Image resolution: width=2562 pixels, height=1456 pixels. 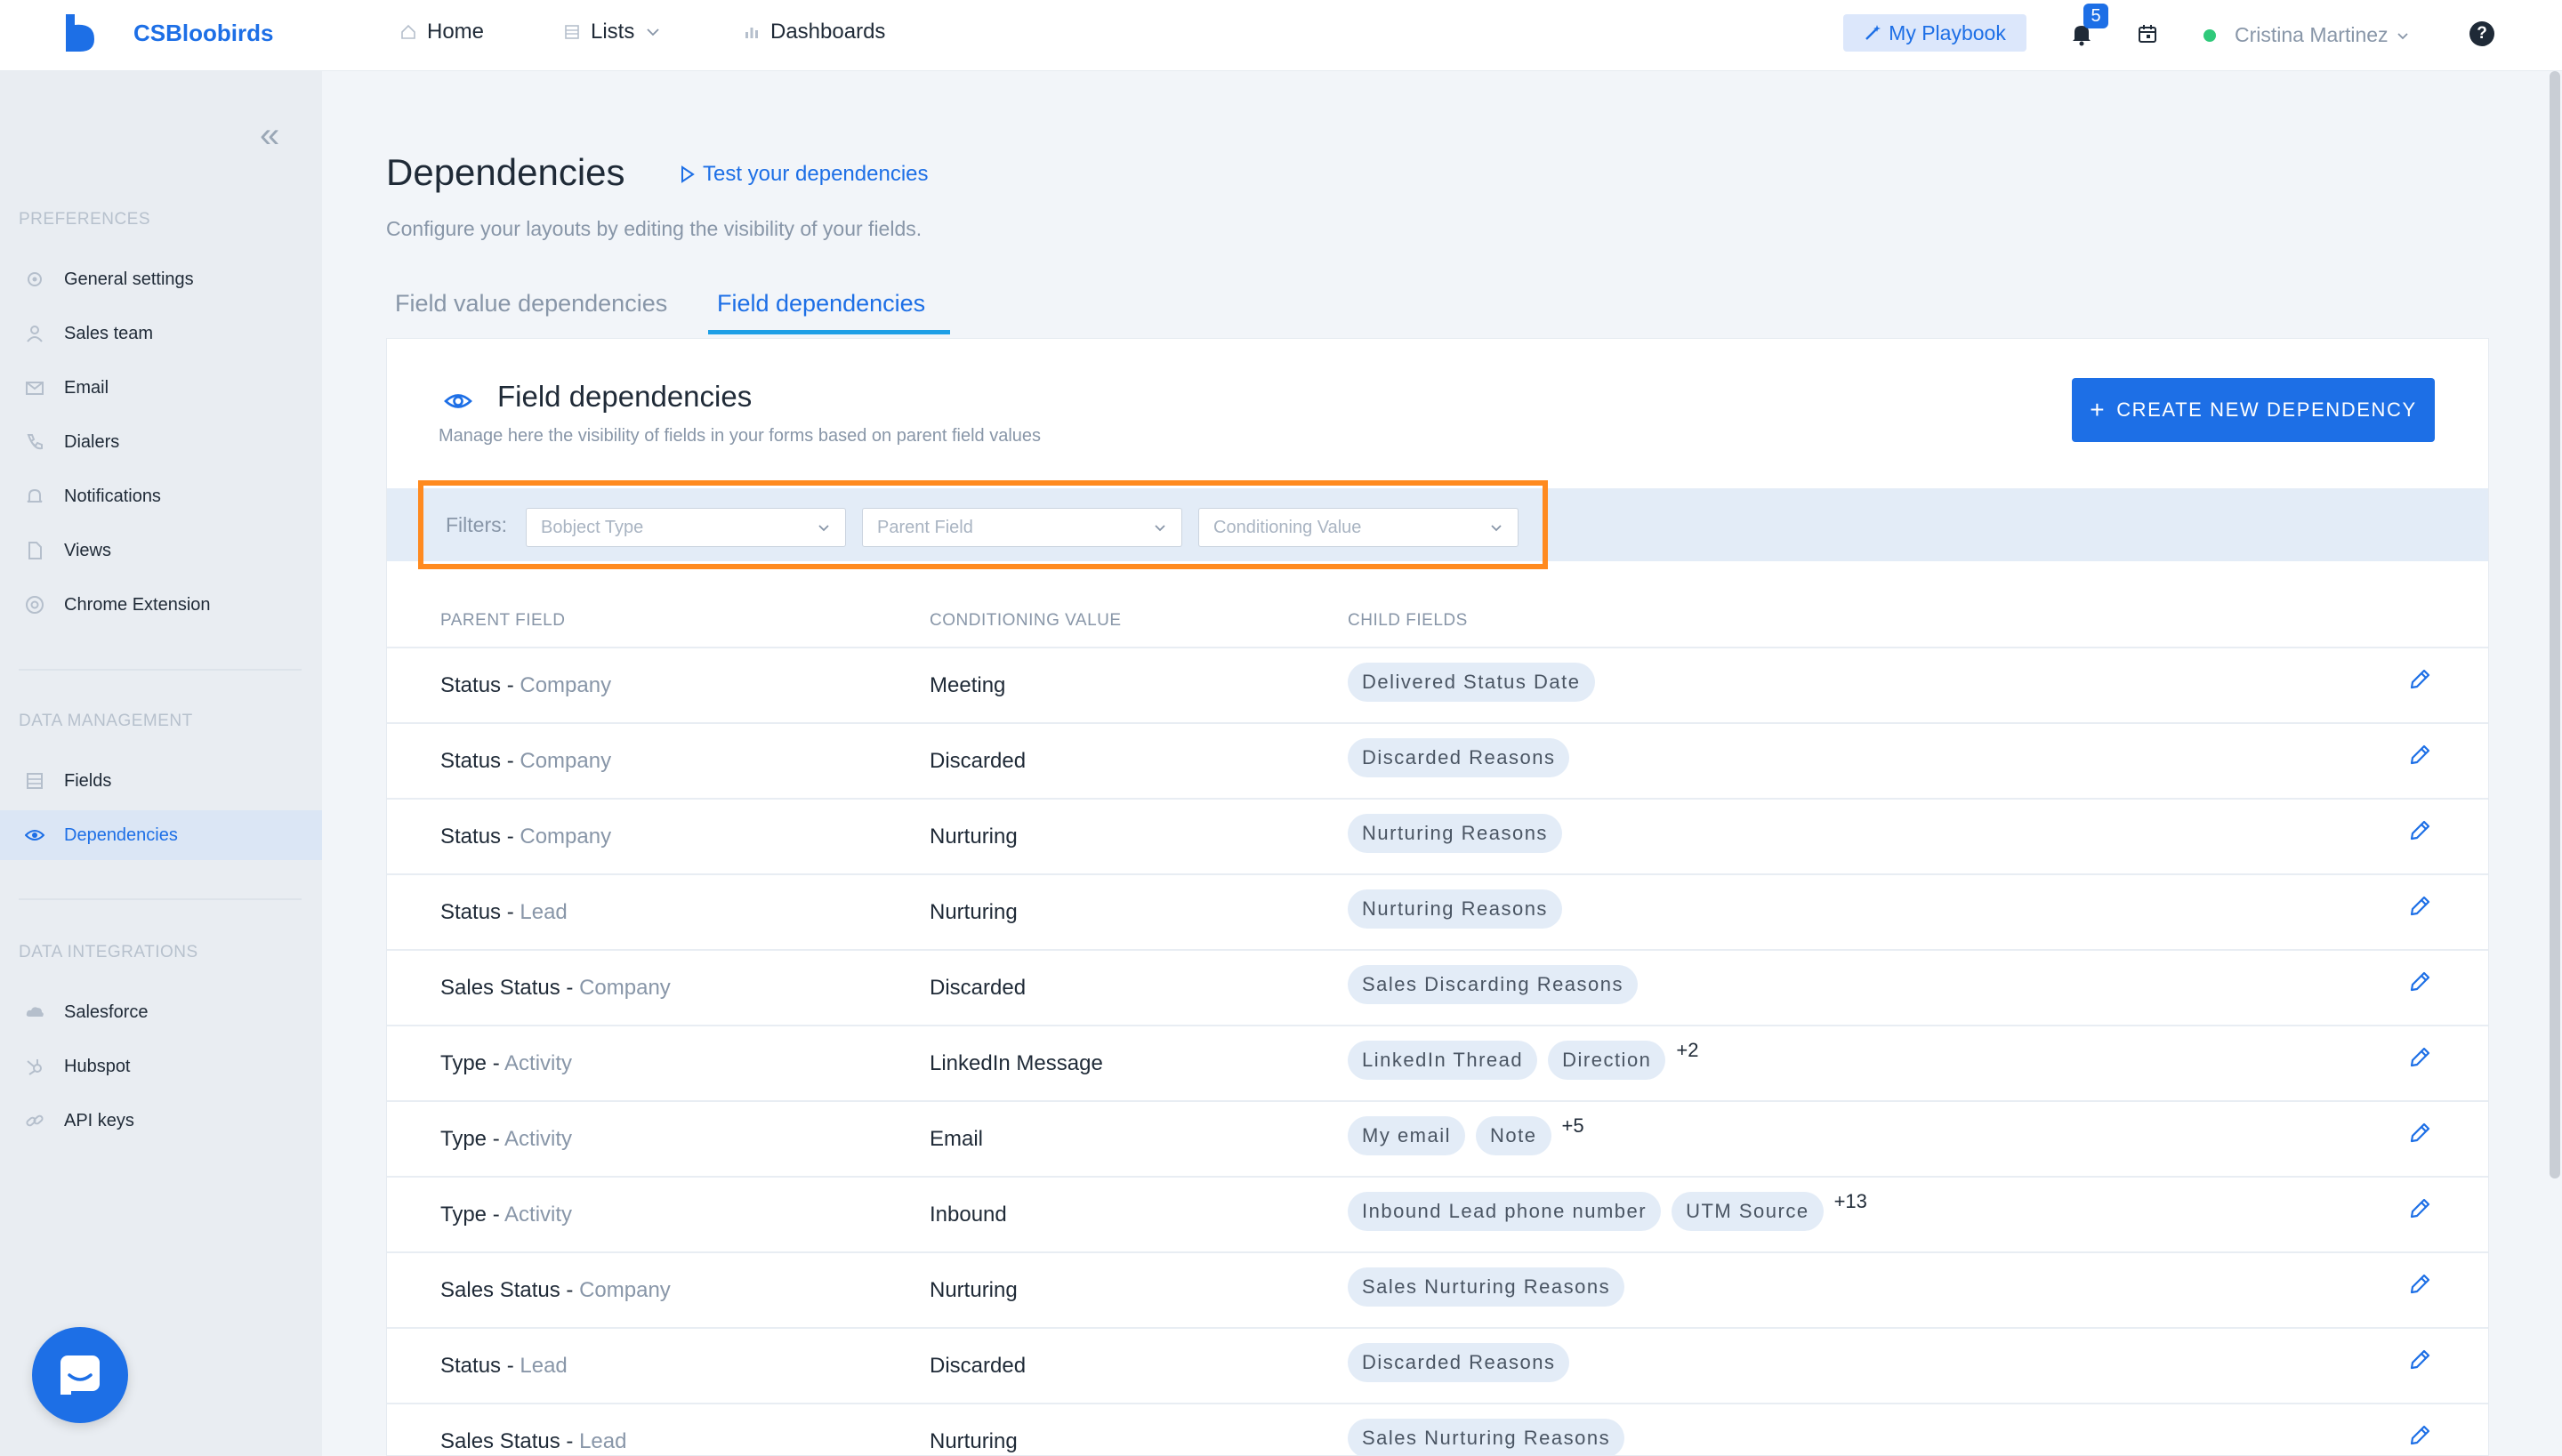 What do you see at coordinates (1513, 1135) in the screenshot?
I see `child-field-chip: Note` at bounding box center [1513, 1135].